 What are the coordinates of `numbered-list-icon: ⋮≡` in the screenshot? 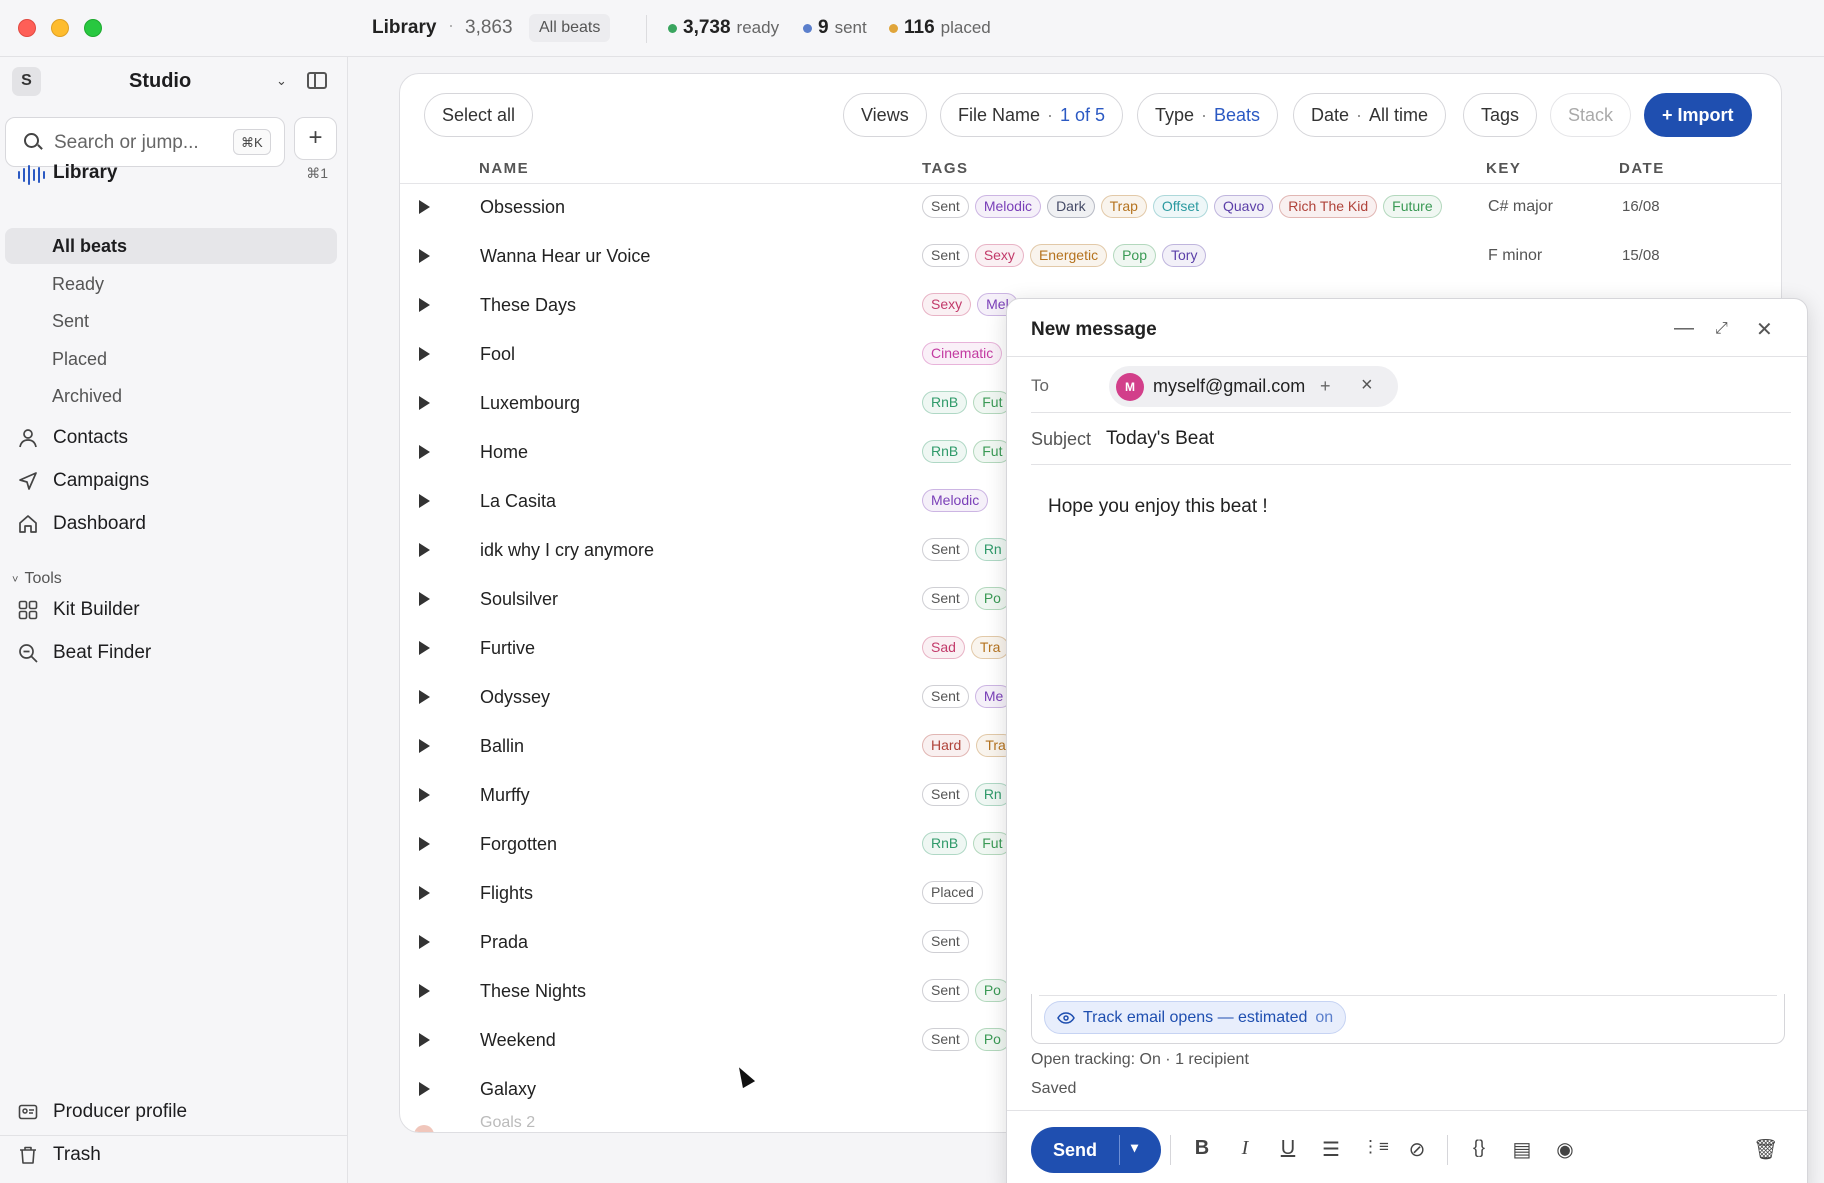 It's located at (1375, 1147).